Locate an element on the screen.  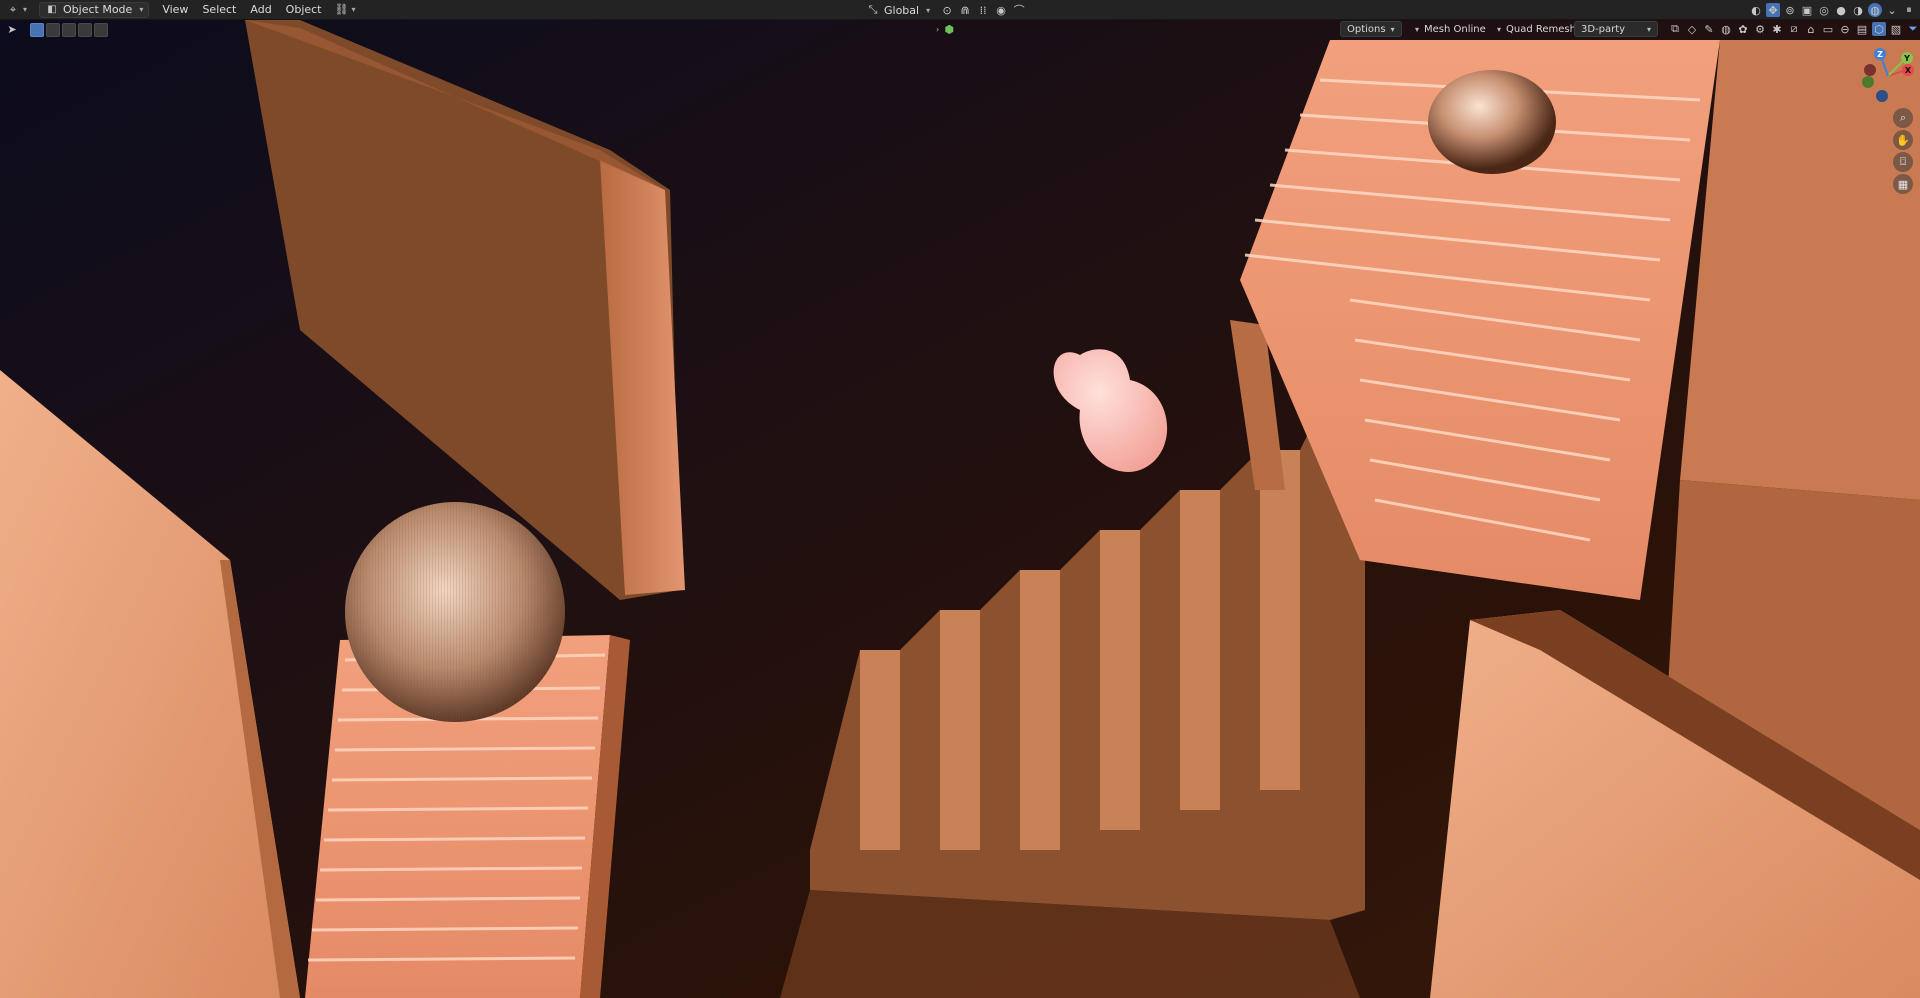
viewport-overlays: ◐ ✥ ⊚ ▣ ◎ ● ◑ ◍ ⌄ ⏸ is located at coordinates (1832, 10).